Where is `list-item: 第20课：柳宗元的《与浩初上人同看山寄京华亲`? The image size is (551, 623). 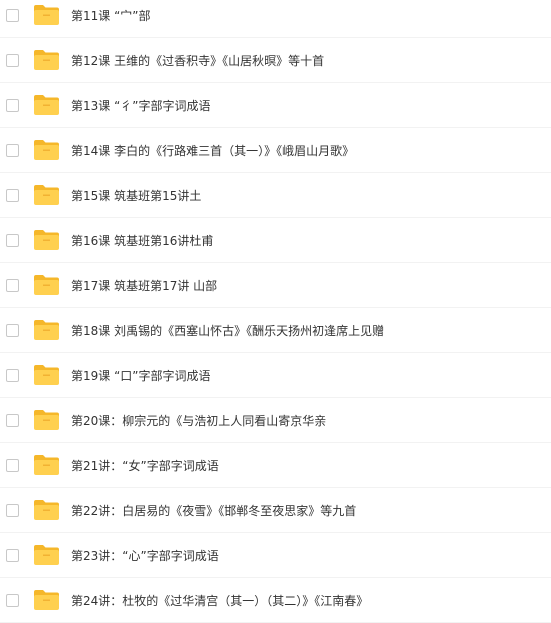 list-item: 第20课：柳宗元的《与浩初上人同看山寄京华亲 is located at coordinates (275, 420).